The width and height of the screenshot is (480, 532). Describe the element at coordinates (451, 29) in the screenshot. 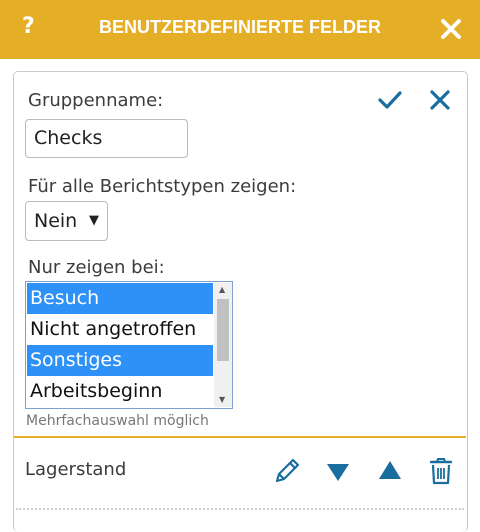

I see `close-icon` at that location.